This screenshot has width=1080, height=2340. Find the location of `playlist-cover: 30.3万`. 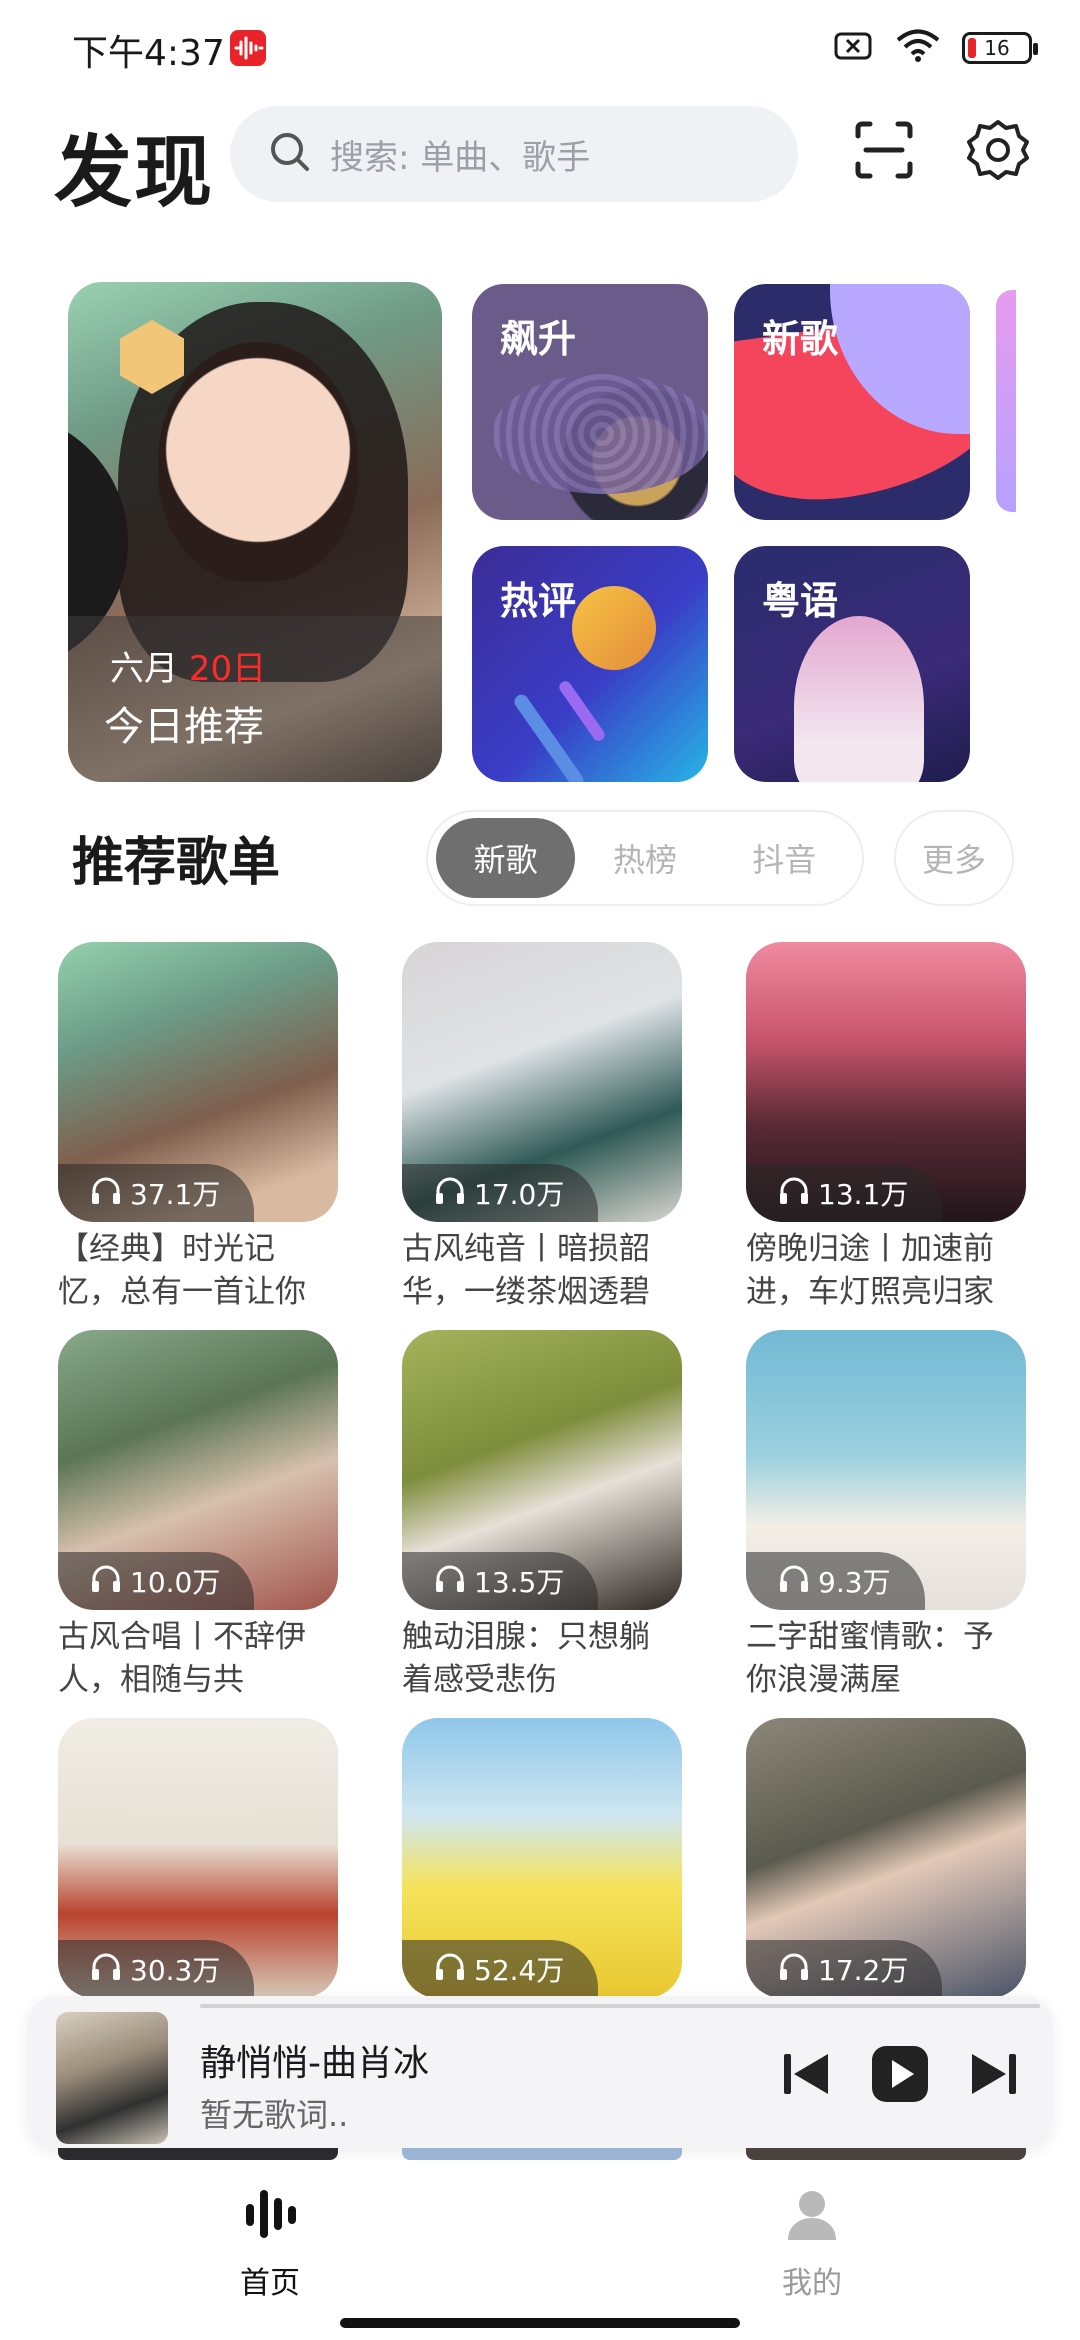

playlist-cover: 30.3万 is located at coordinates (198, 1858).